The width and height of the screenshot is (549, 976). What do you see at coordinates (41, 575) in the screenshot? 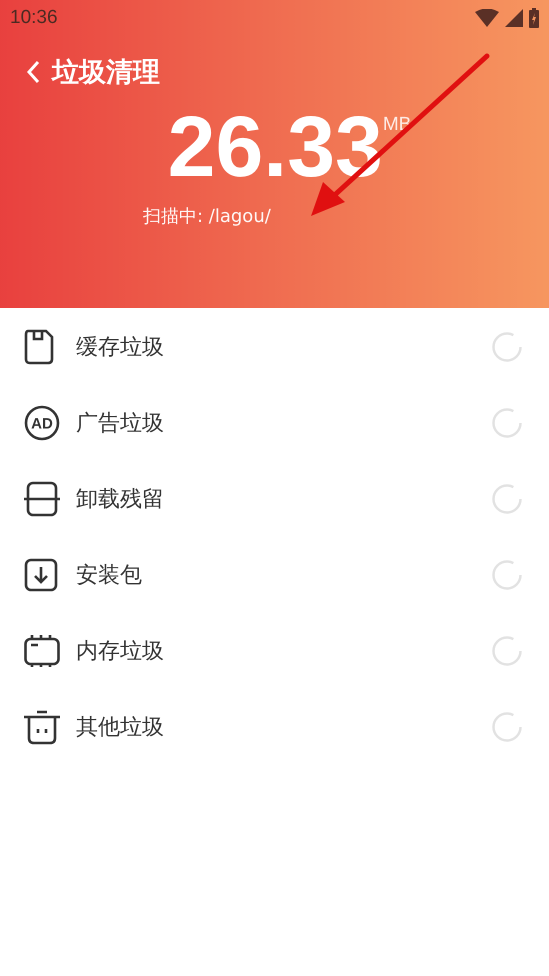
I see `download-icon` at bounding box center [41, 575].